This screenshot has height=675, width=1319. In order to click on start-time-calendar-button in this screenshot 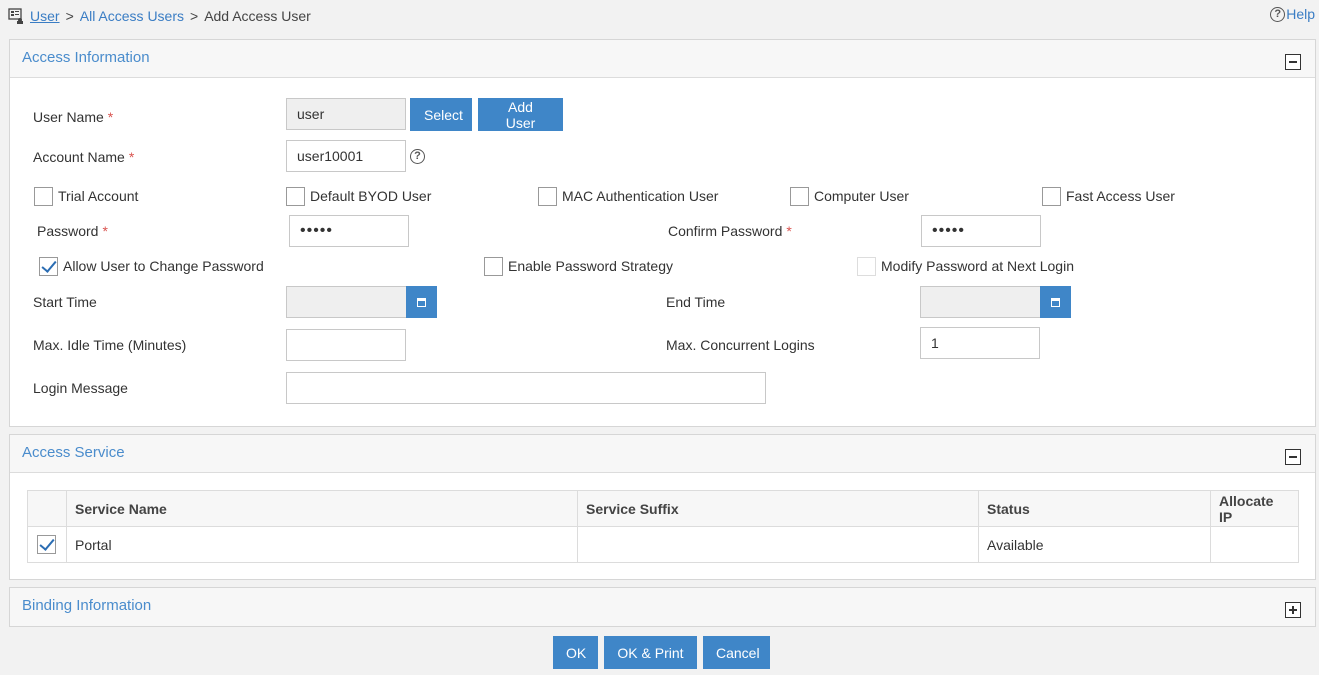, I will do `click(421, 302)`.